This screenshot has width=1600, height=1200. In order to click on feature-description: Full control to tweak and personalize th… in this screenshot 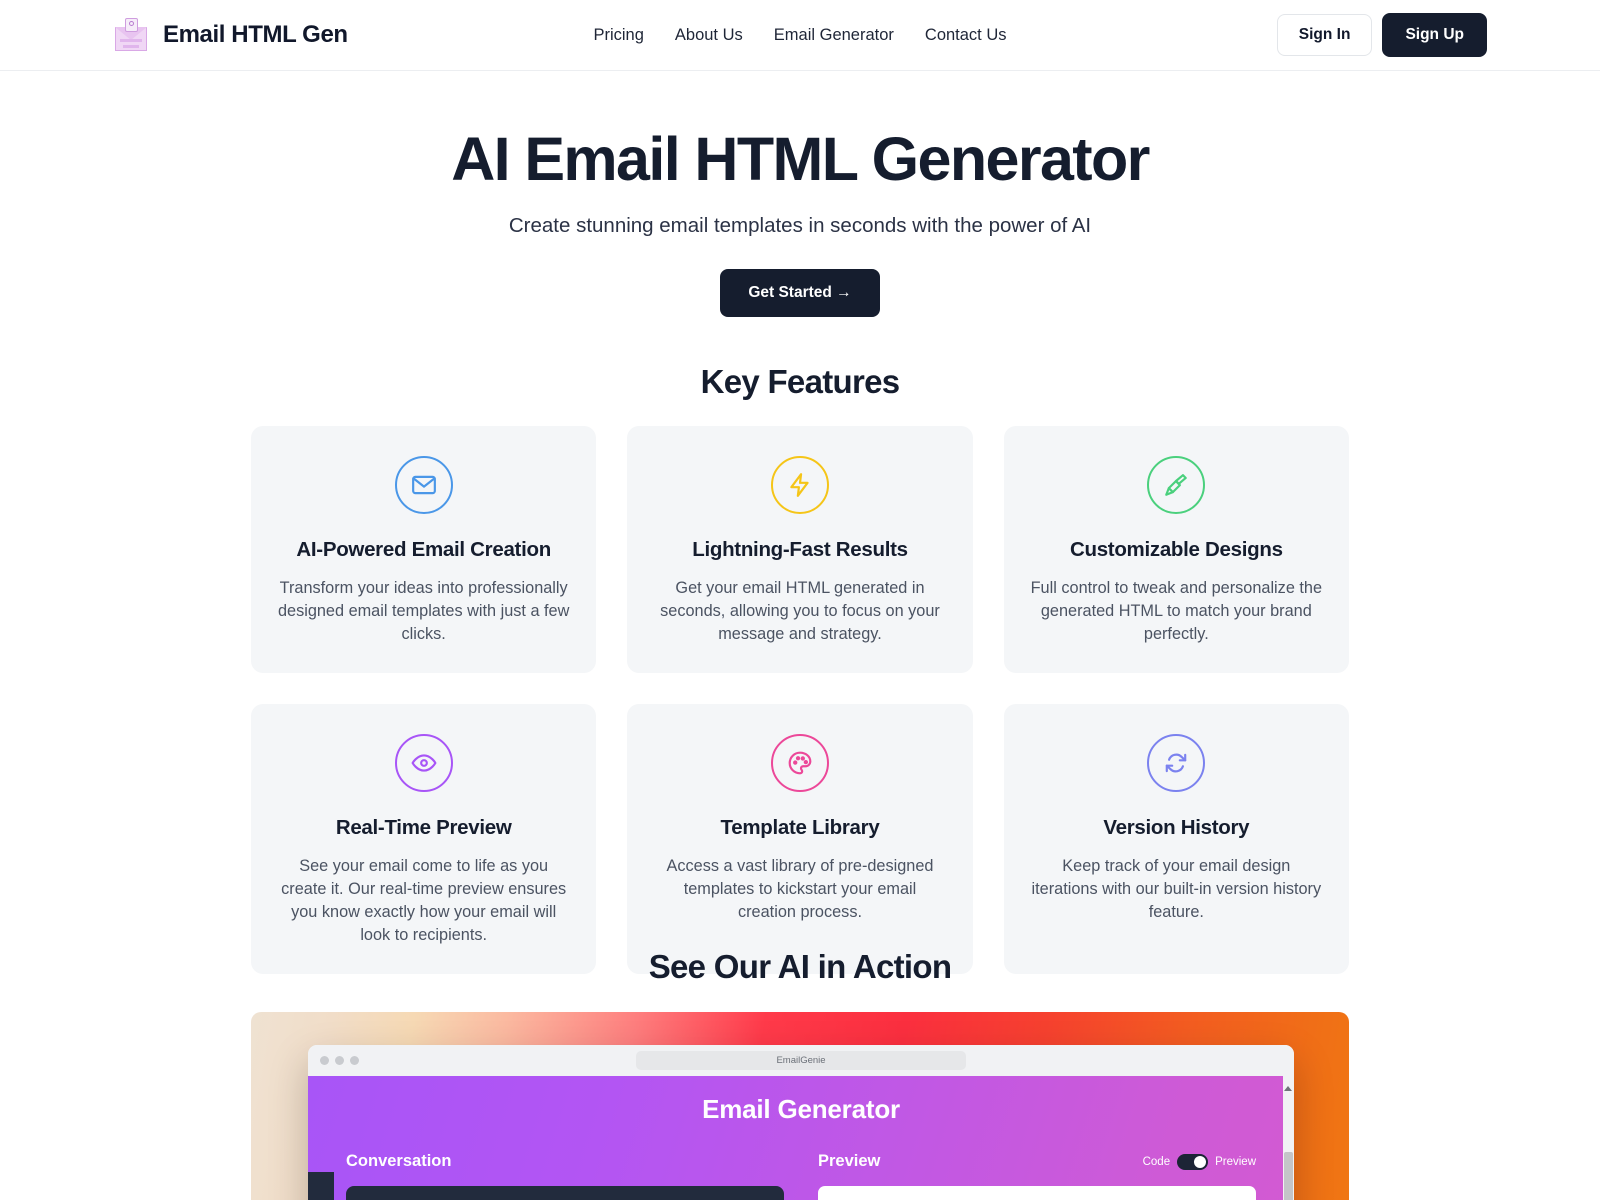, I will do `click(1176, 611)`.